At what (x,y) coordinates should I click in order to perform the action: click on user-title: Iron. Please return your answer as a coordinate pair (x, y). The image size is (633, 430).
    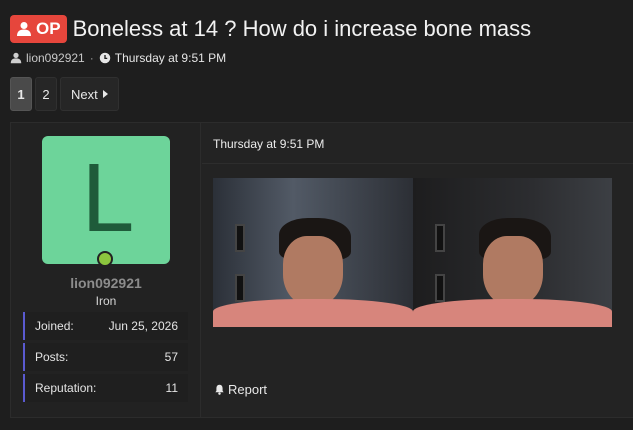
    Looking at the image, I should click on (106, 301).